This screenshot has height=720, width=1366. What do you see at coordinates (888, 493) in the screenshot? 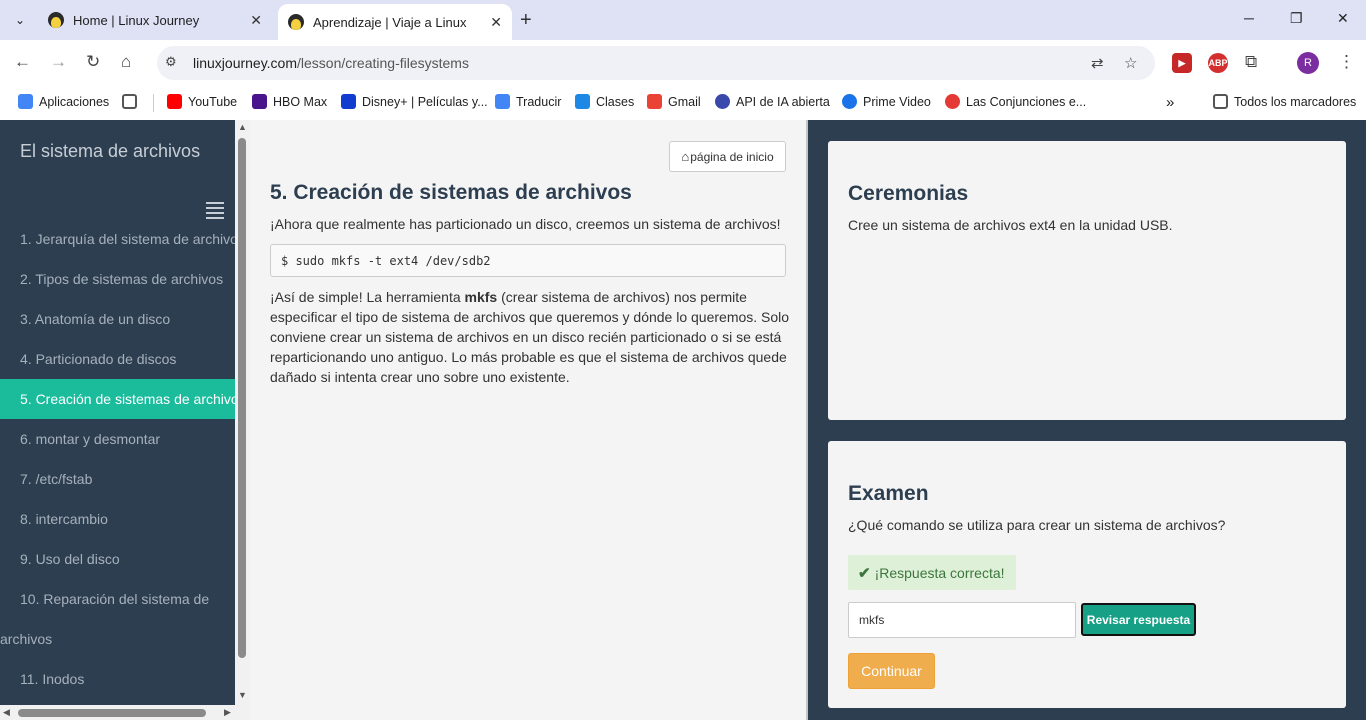
I see `quiz-title: Examen` at bounding box center [888, 493].